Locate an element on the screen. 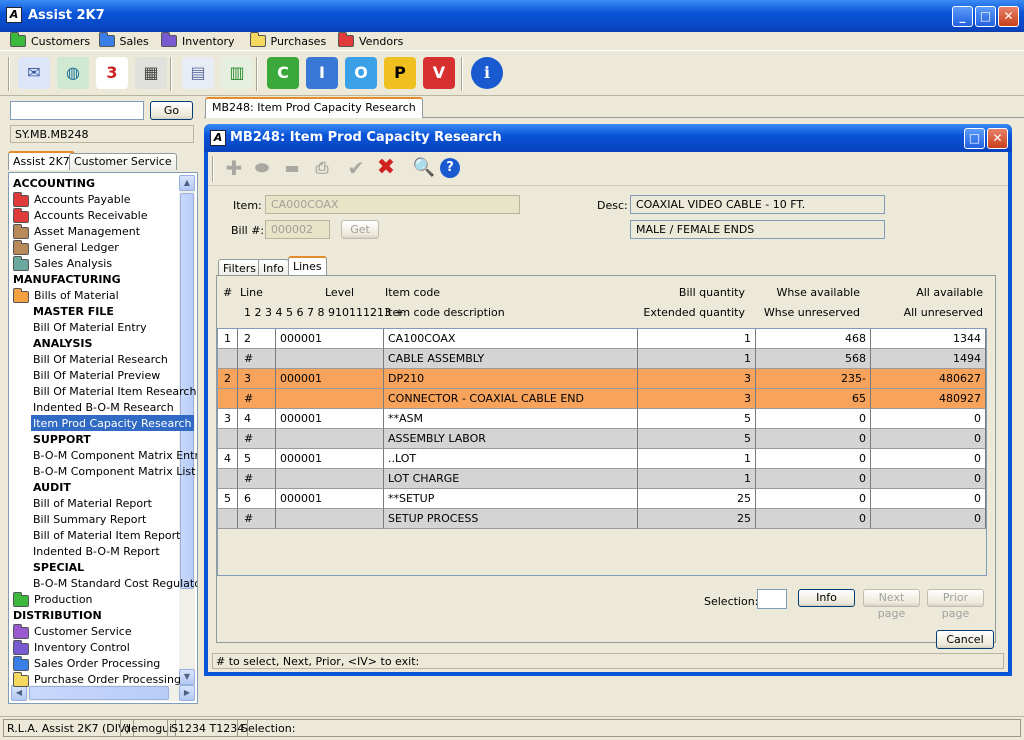 Image resolution: width=1024 pixels, height=740 pixels. table-row: 1 2 000001 CA100COAX 1 468 1344 is located at coordinates (602, 339).